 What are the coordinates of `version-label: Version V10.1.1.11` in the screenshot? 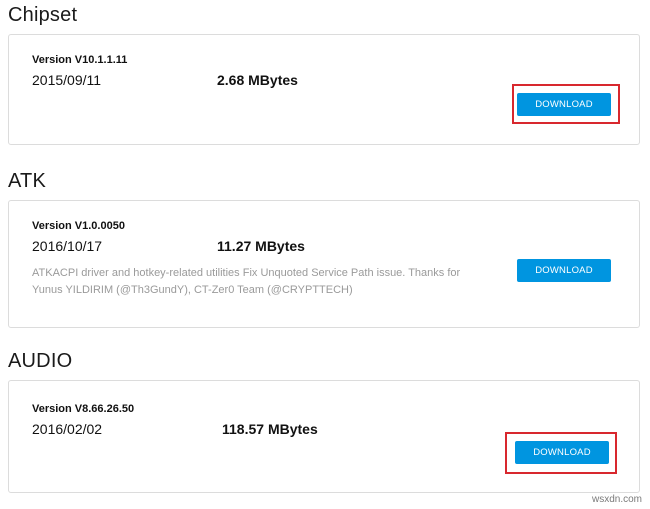 It's located at (80, 60).